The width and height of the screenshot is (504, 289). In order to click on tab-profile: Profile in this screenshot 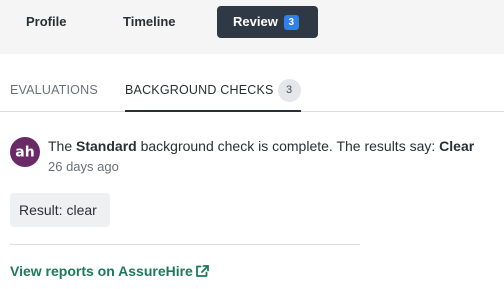, I will do `click(46, 22)`.